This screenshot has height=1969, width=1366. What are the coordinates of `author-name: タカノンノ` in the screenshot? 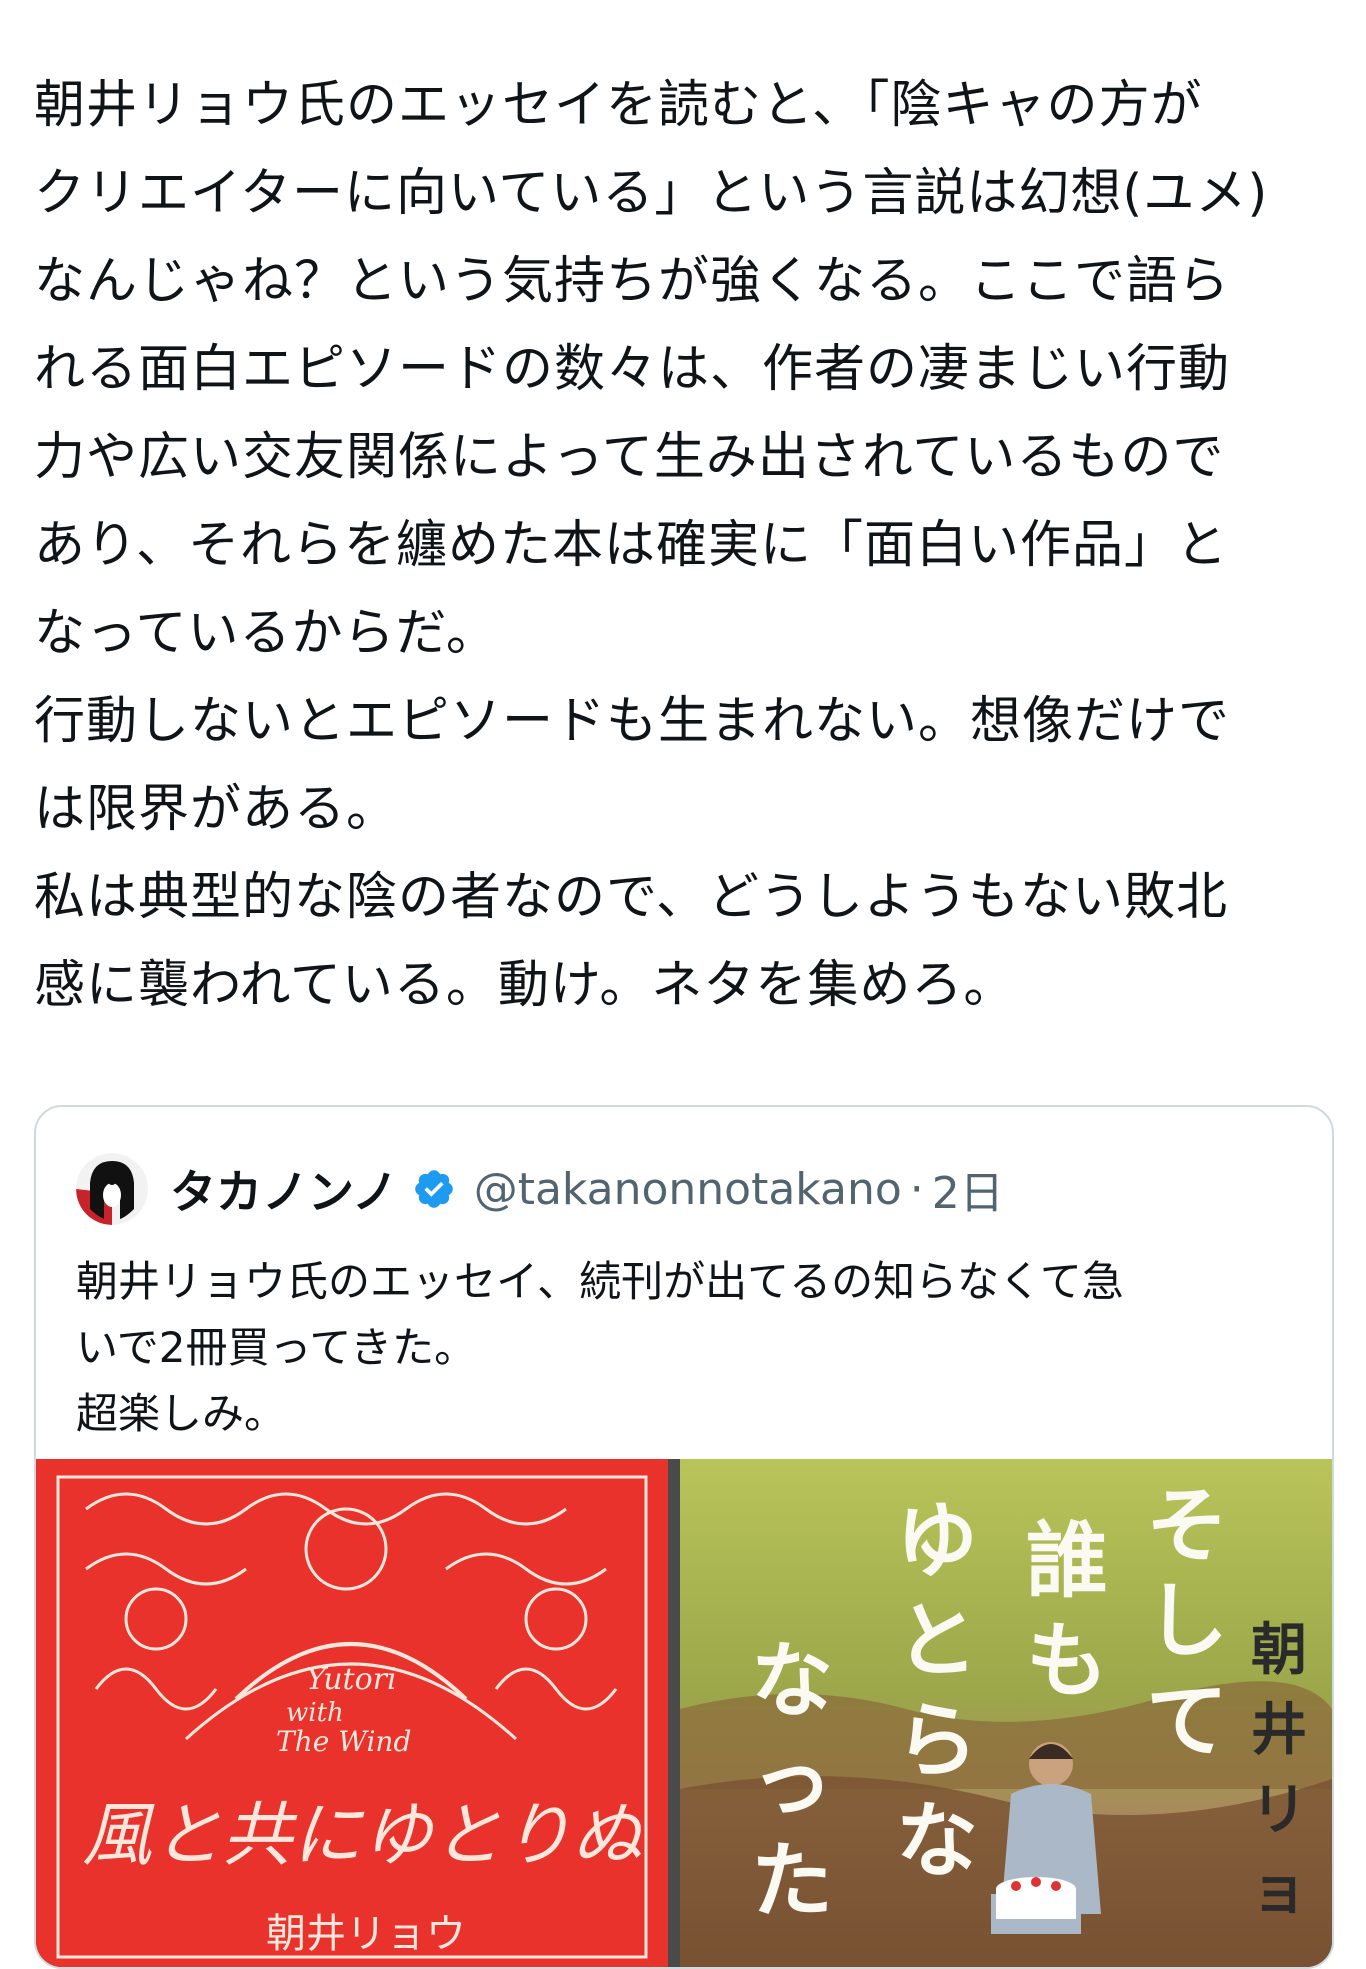 It's located at (284, 1189).